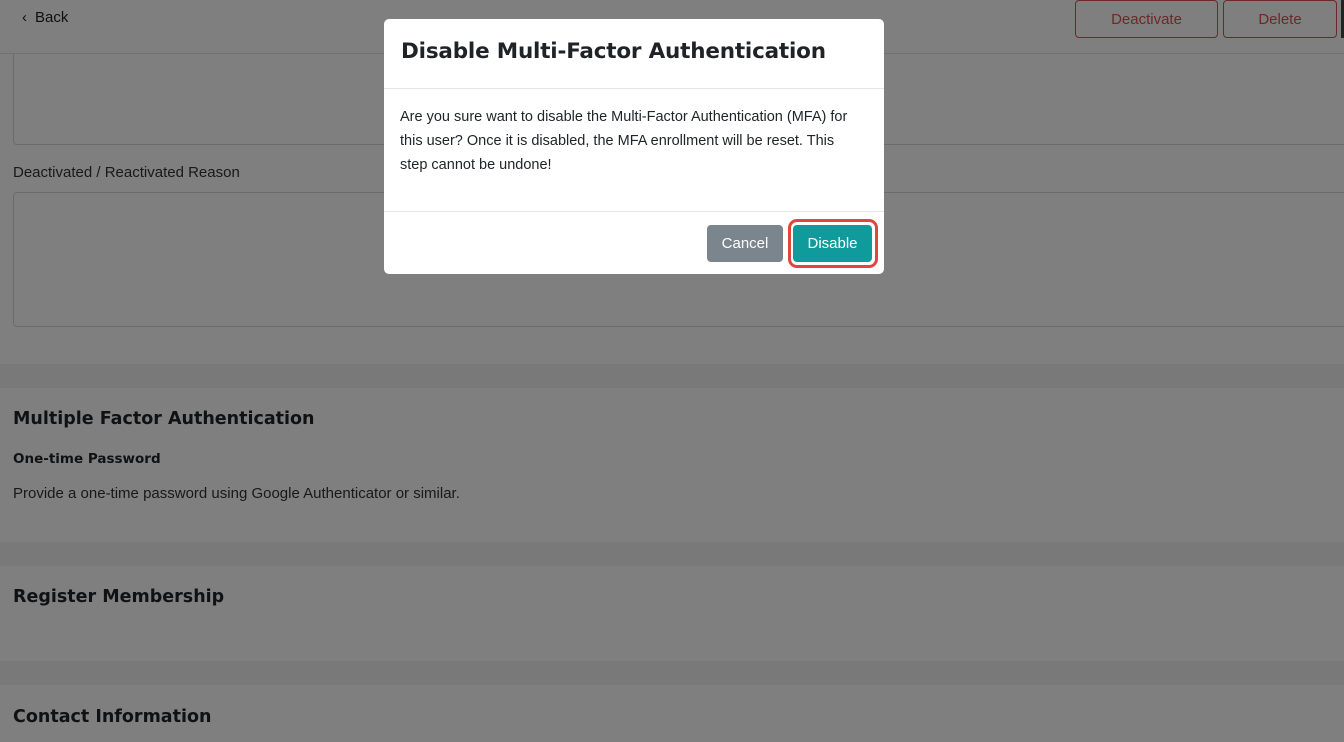 The width and height of the screenshot is (1344, 742). I want to click on cancel-button: Cancel, so click(745, 243).